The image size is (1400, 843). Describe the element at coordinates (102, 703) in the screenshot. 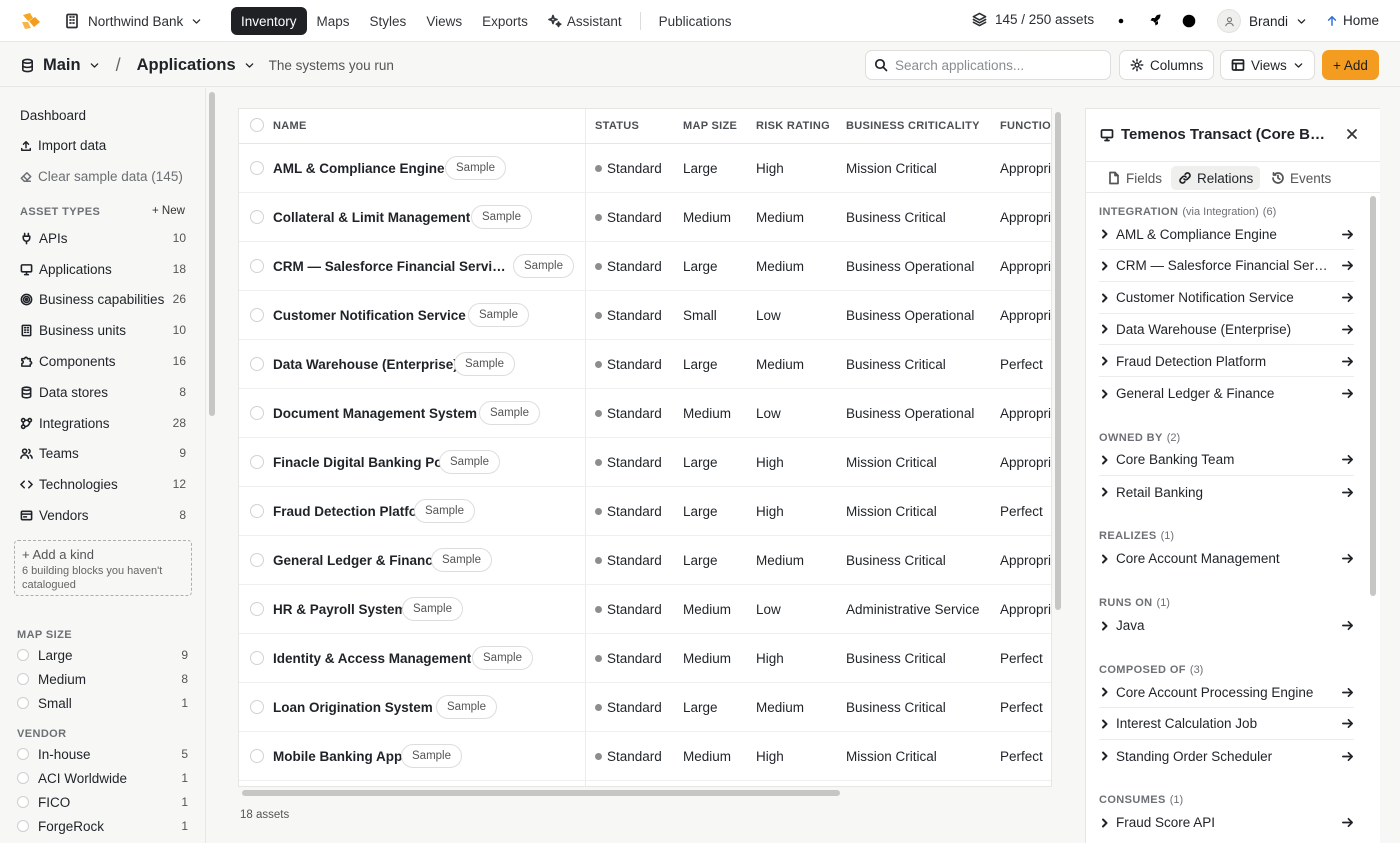

I see `filter-map-size-small: Small 1` at that location.